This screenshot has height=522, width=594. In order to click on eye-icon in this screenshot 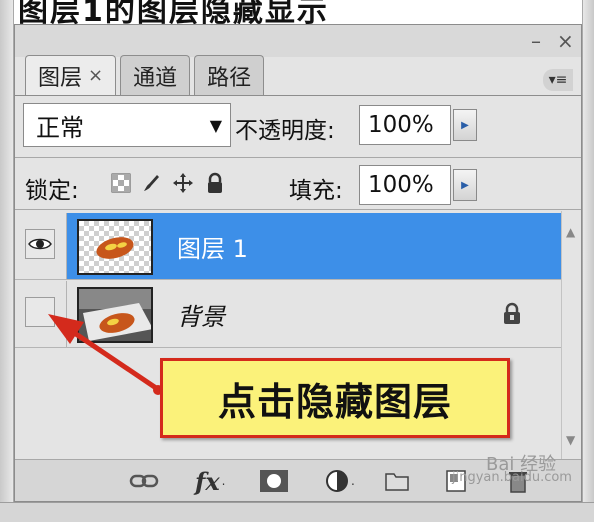, I will do `click(40, 244)`.